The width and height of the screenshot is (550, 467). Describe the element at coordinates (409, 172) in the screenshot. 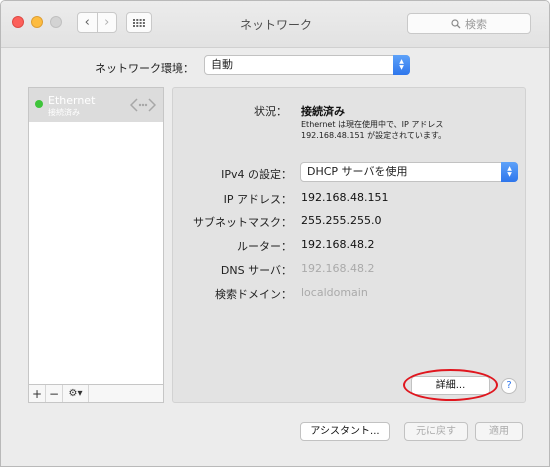

I see `ipv4-config-popup: DHCP サーバを使用 ▲ ▼` at that location.